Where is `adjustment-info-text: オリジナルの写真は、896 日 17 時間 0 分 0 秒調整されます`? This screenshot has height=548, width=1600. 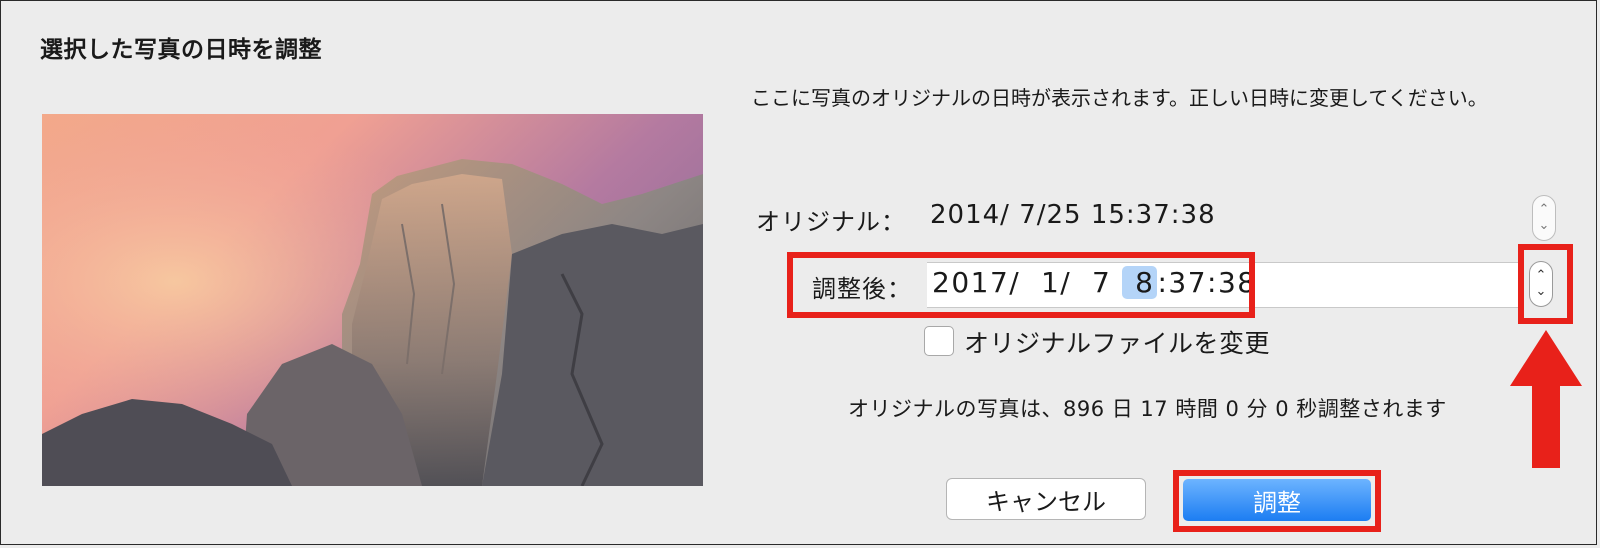 adjustment-info-text: オリジナルの写真は、896 日 17 時間 0 分 0 秒調整されます is located at coordinates (1147, 409).